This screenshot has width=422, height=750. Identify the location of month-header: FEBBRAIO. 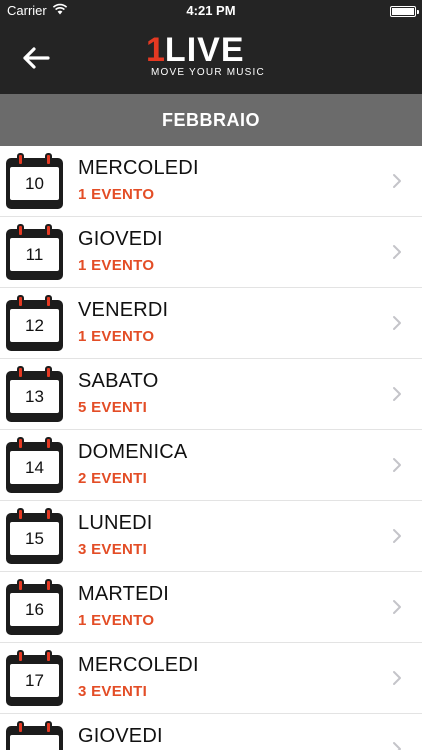
(211, 120).